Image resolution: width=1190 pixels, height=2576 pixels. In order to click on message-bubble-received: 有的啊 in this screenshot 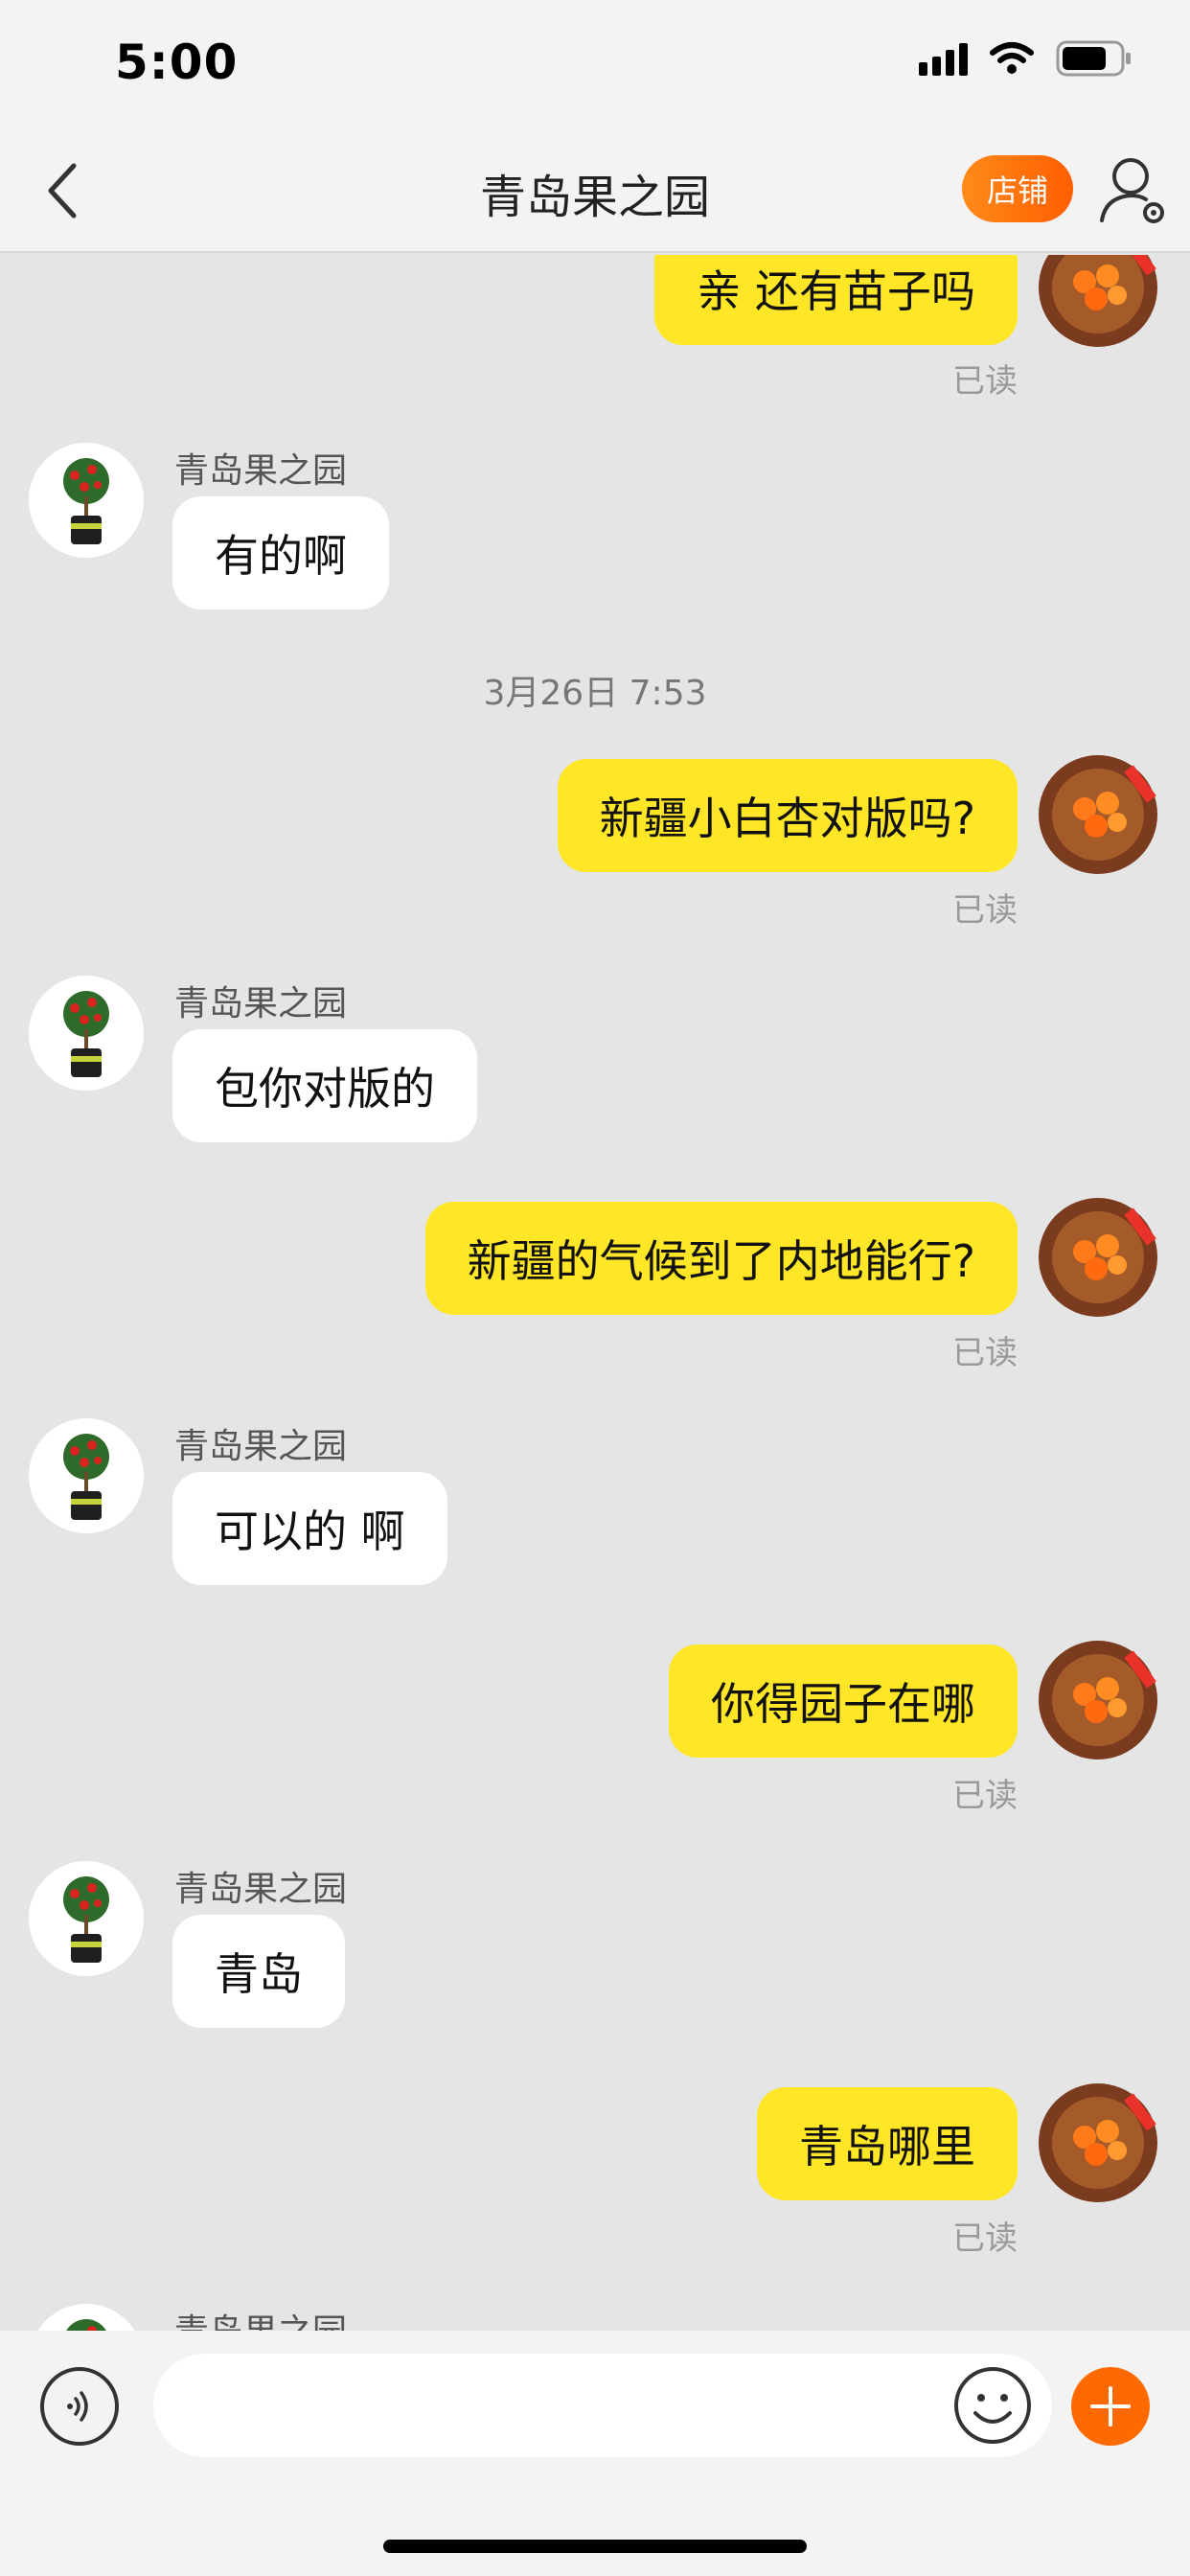, I will do `click(280, 553)`.